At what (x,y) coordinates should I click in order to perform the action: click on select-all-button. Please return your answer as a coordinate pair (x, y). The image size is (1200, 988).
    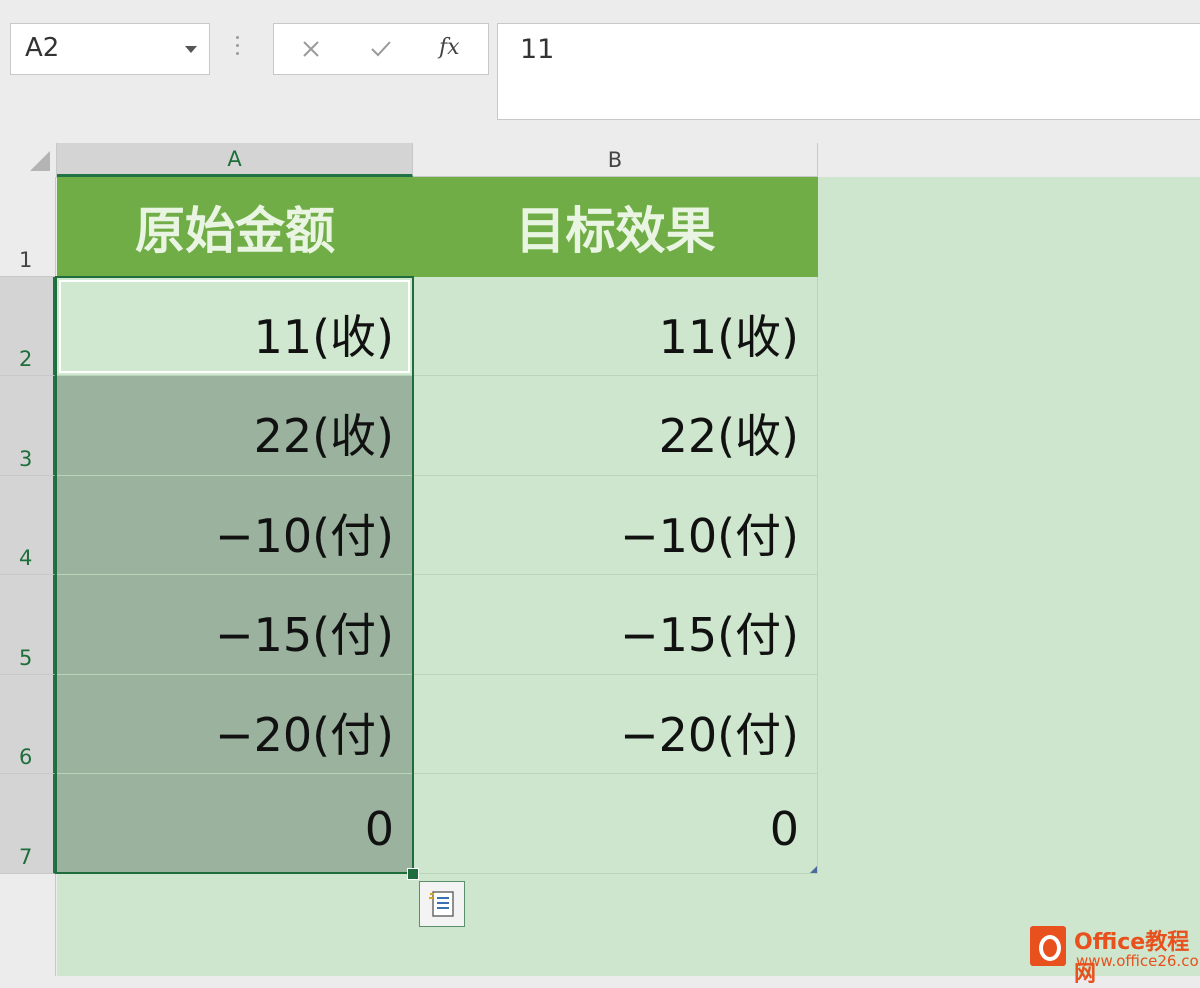
    Looking at the image, I should click on (28, 160).